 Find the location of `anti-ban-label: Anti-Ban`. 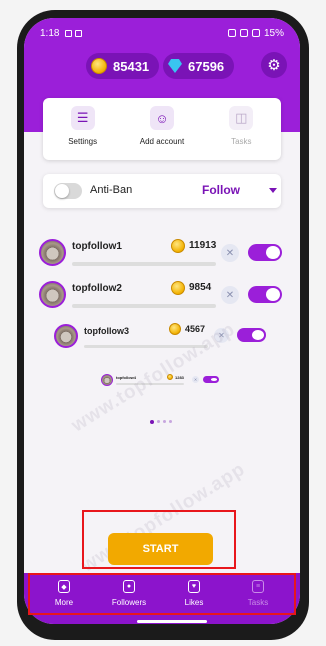

anti-ban-label: Anti-Ban is located at coordinates (111, 190).